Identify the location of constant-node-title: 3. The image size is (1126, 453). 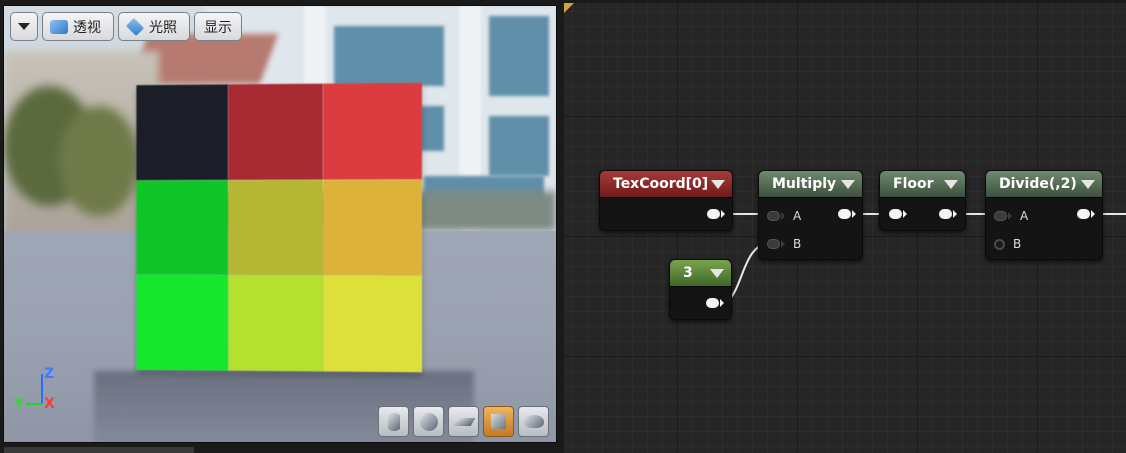
(688, 273).